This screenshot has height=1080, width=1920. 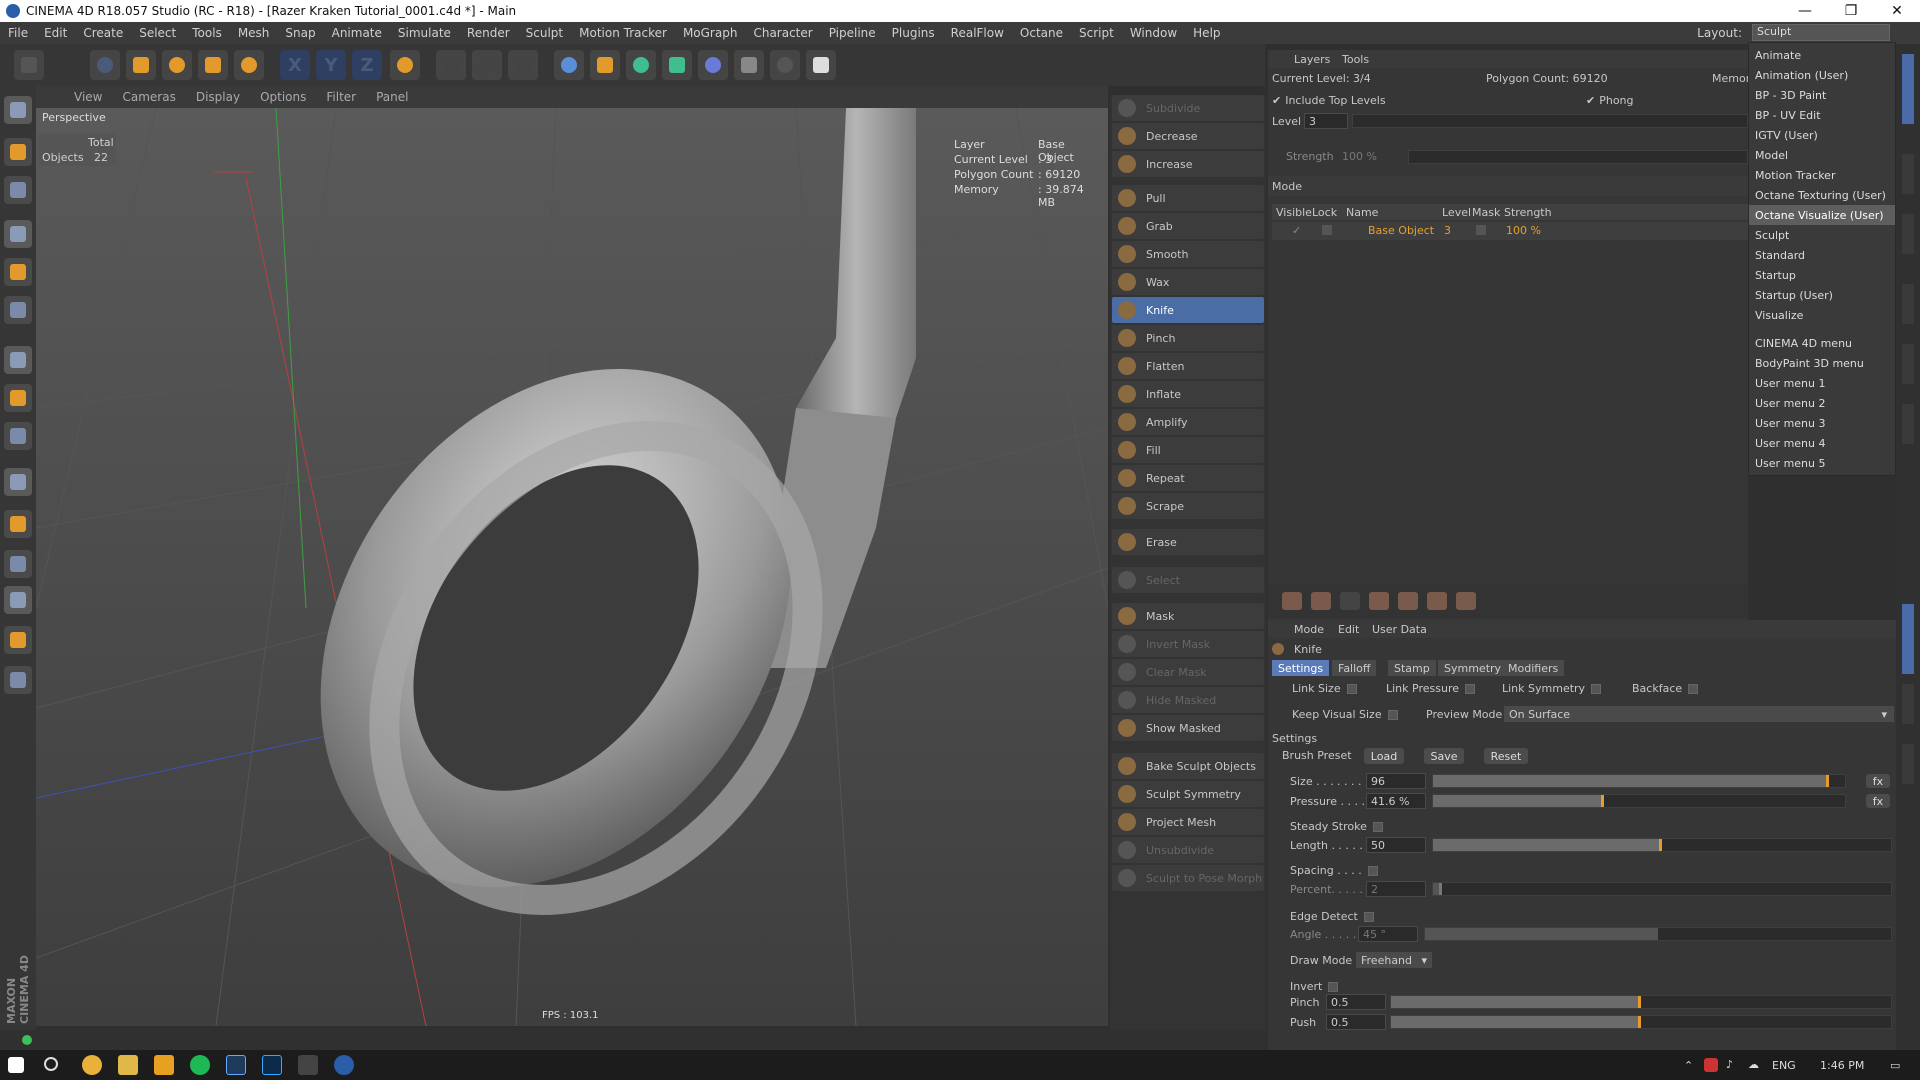 What do you see at coordinates (1354, 668) in the screenshot?
I see `tab-falloff: Falloff` at bounding box center [1354, 668].